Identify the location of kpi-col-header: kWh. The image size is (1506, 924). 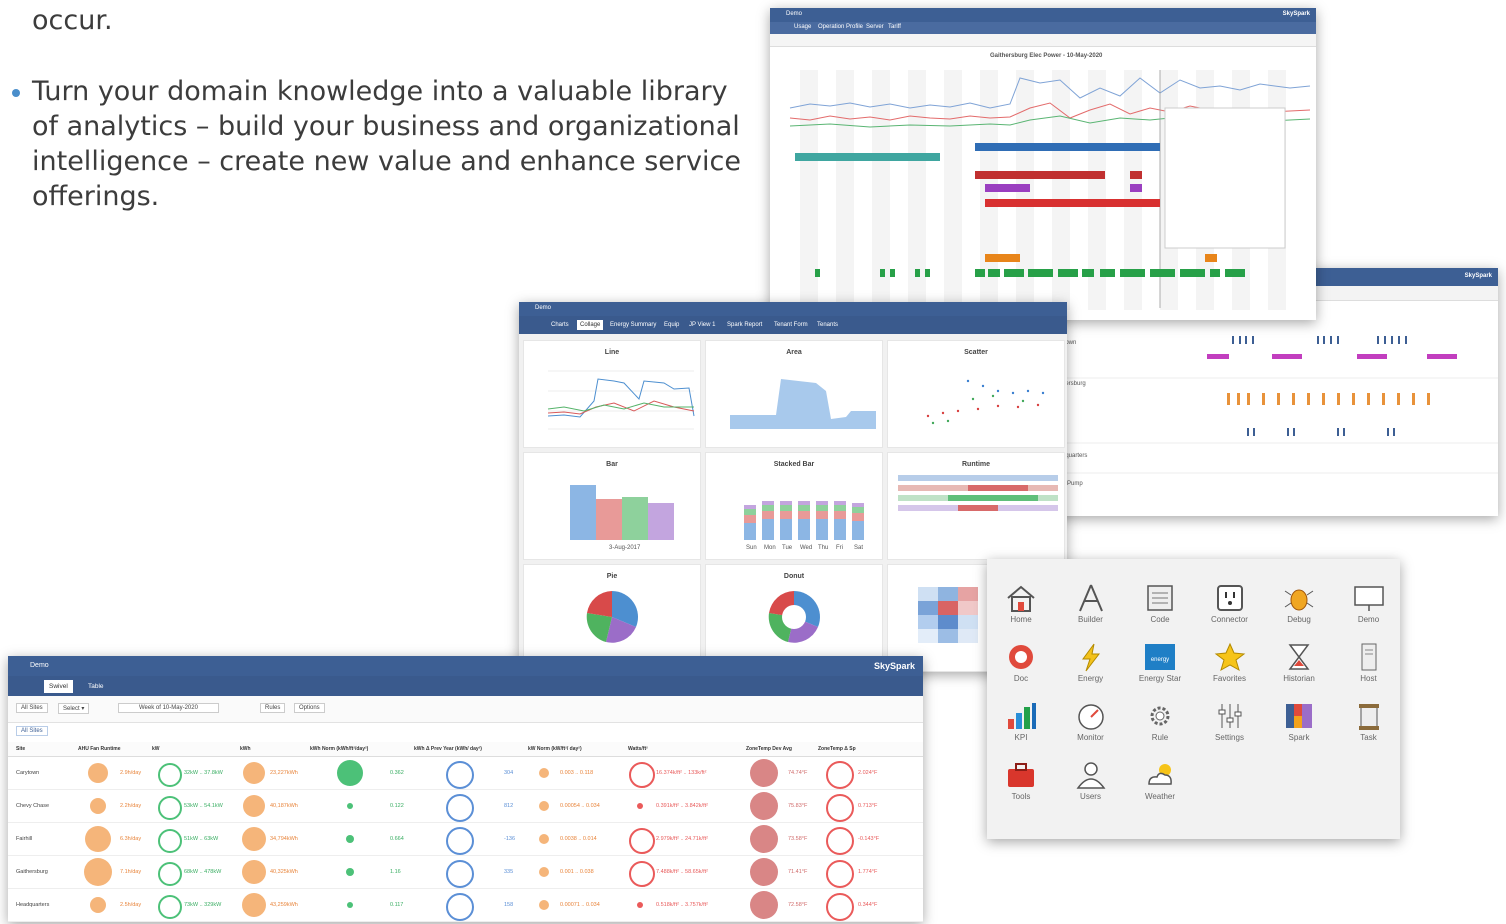
(245, 749).